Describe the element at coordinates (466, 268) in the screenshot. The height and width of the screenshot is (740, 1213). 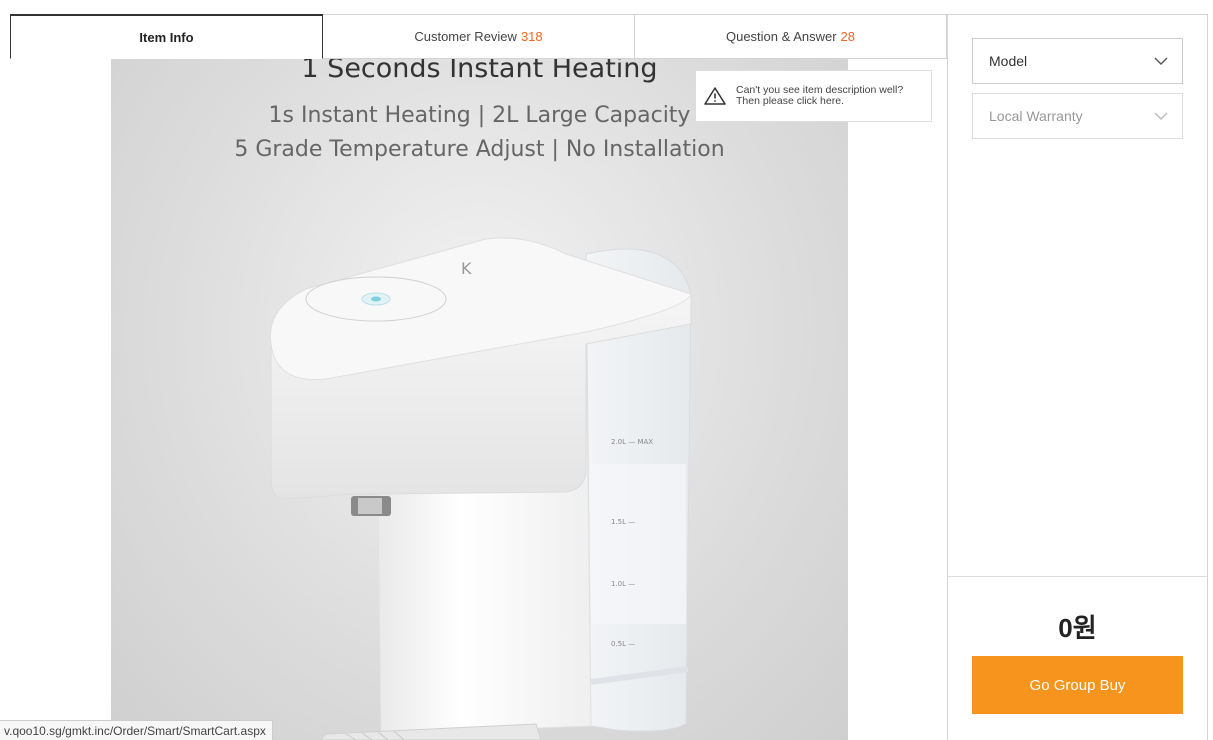
I see `svg-text: K` at that location.